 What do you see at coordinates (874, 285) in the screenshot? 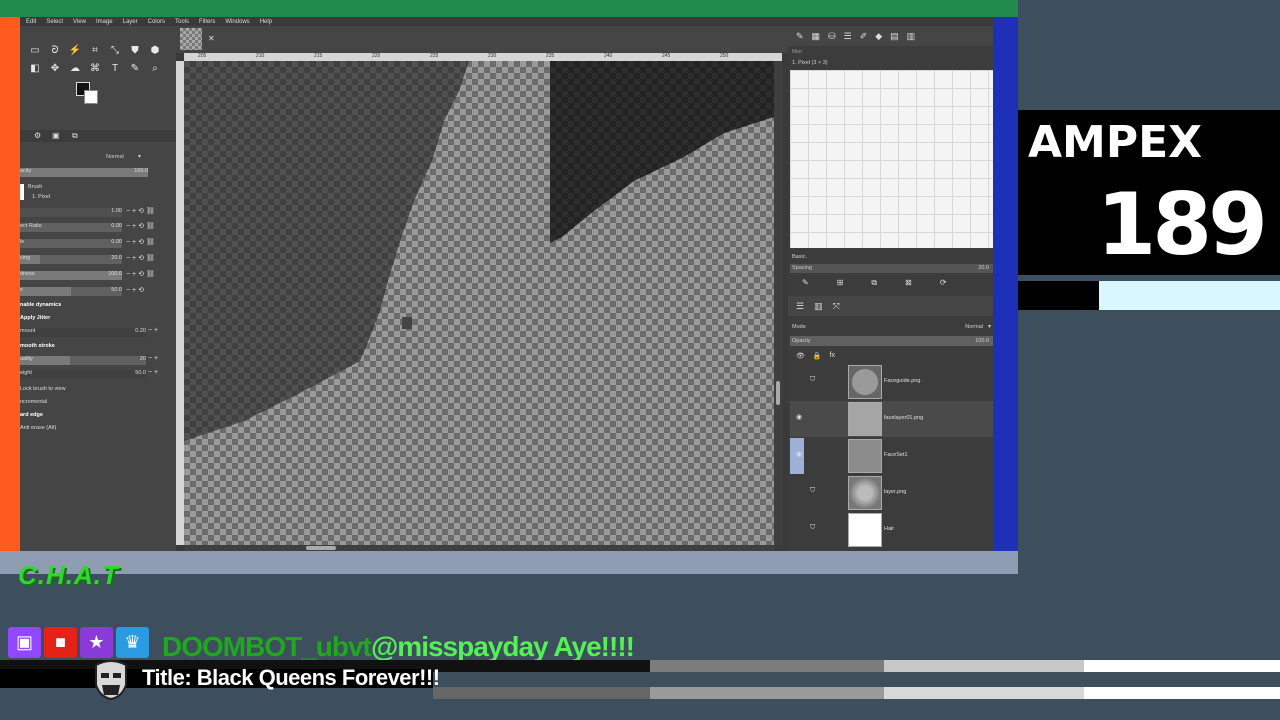
I see `duplicate-brush-icon: ⧉` at bounding box center [874, 285].